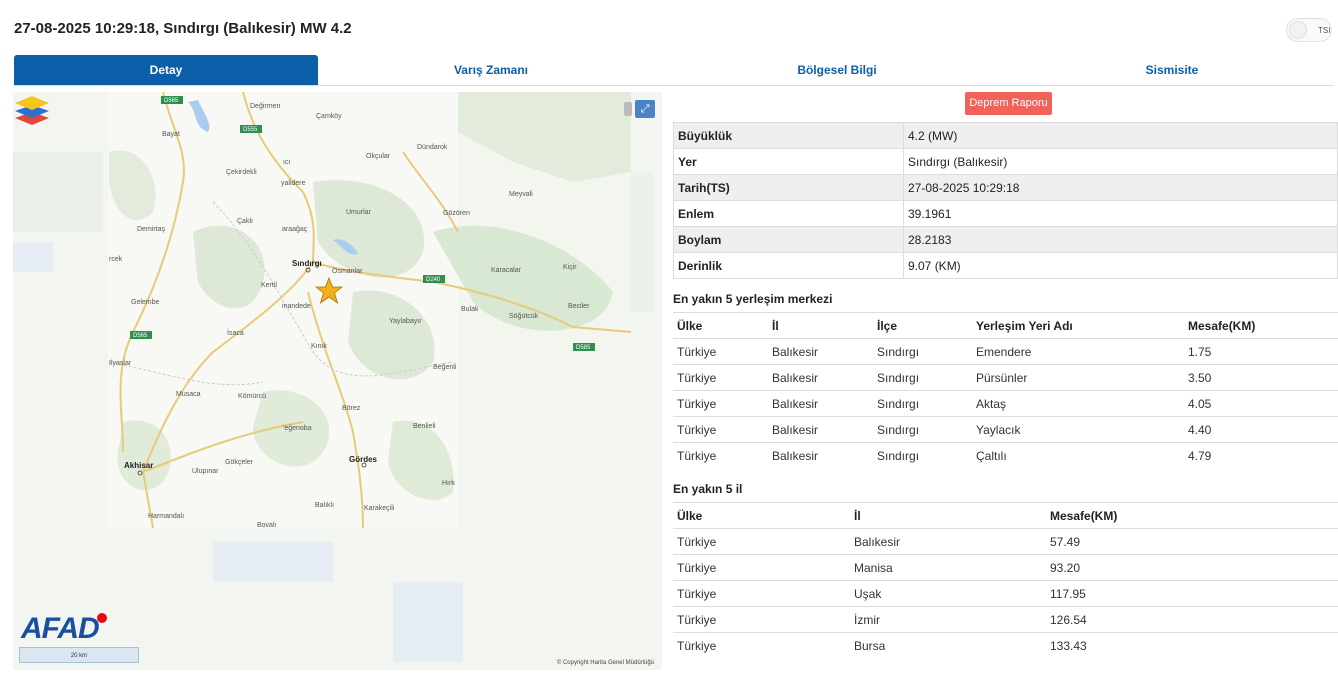  Describe the element at coordinates (1078, 403) in the screenshot. I see `table-cell: Aktaş` at that location.